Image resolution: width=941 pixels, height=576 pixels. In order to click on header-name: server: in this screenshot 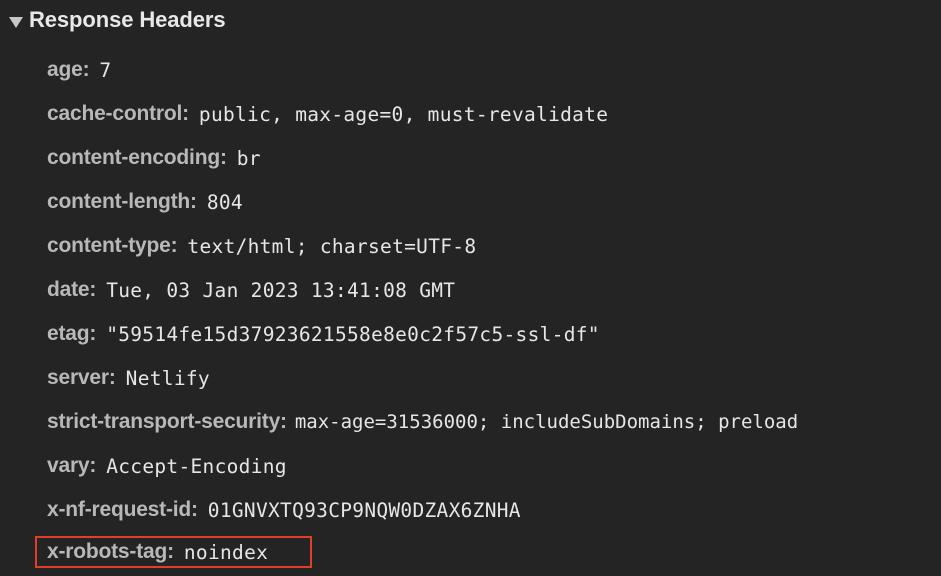, I will do `click(81, 377)`.